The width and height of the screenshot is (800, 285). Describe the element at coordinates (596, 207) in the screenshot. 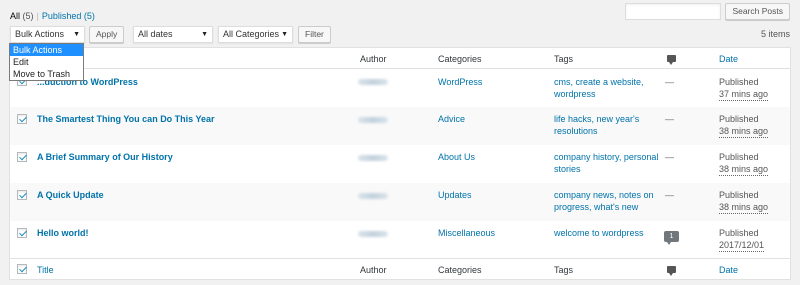

I see `tags-line-2: progress, what's new` at that location.